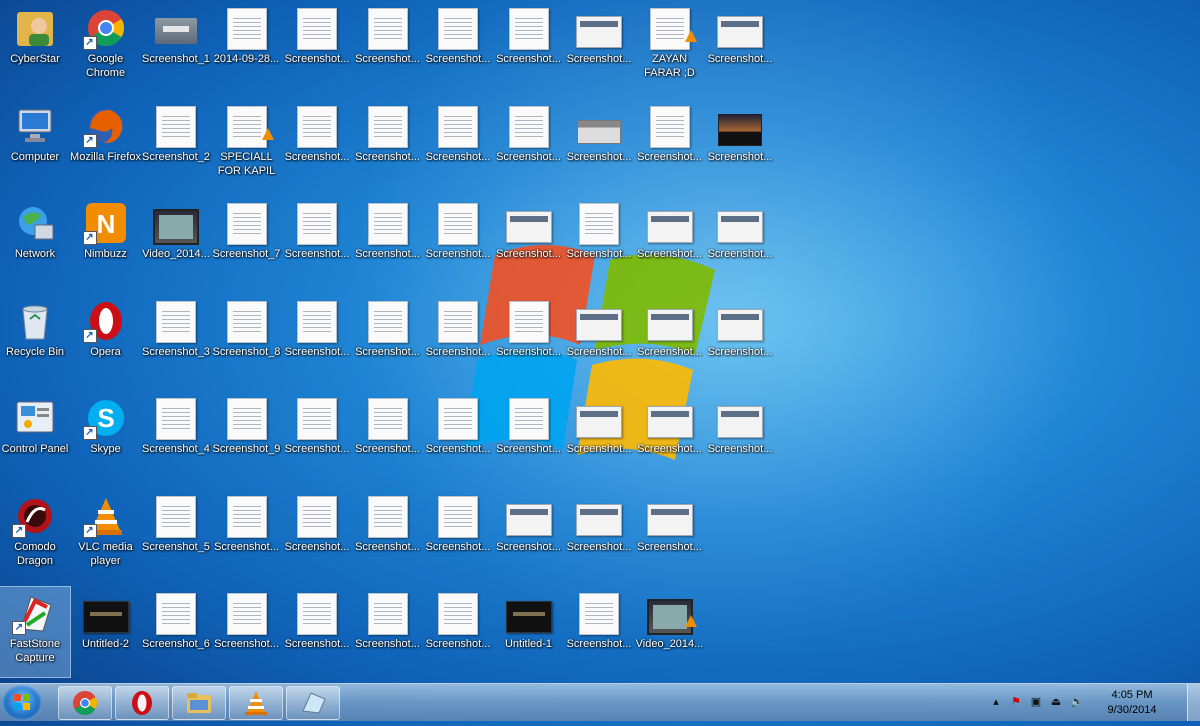 This screenshot has height=726, width=1200. I want to click on start-button, so click(22, 703).